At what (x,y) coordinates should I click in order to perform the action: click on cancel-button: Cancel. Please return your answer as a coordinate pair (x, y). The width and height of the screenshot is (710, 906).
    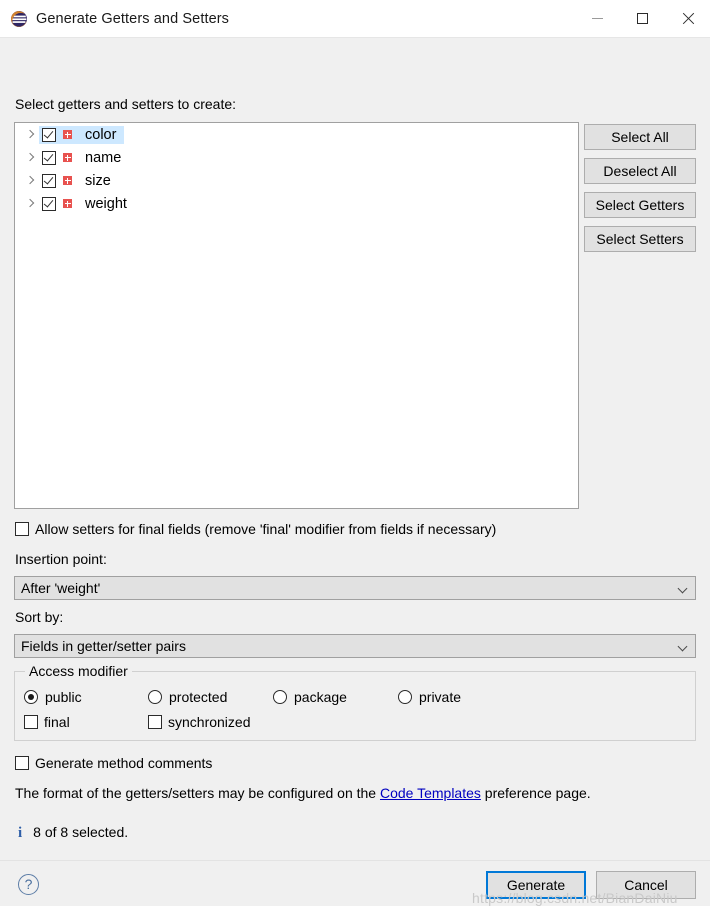
    Looking at the image, I should click on (646, 885).